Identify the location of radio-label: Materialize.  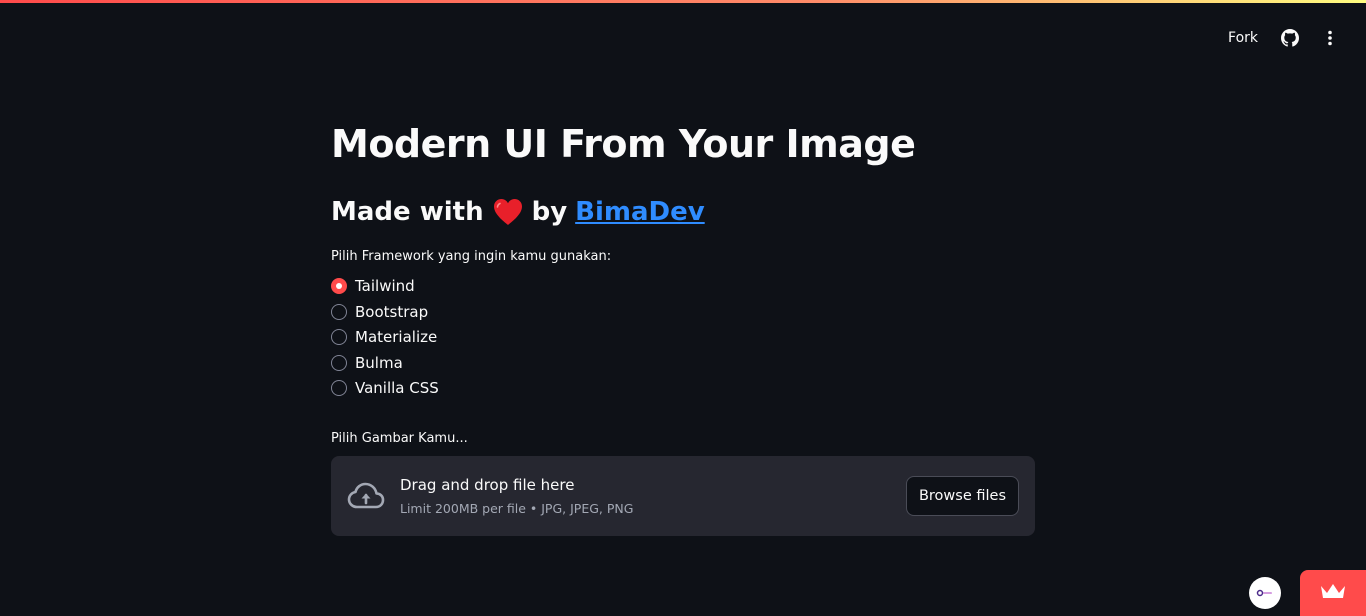
(396, 337).